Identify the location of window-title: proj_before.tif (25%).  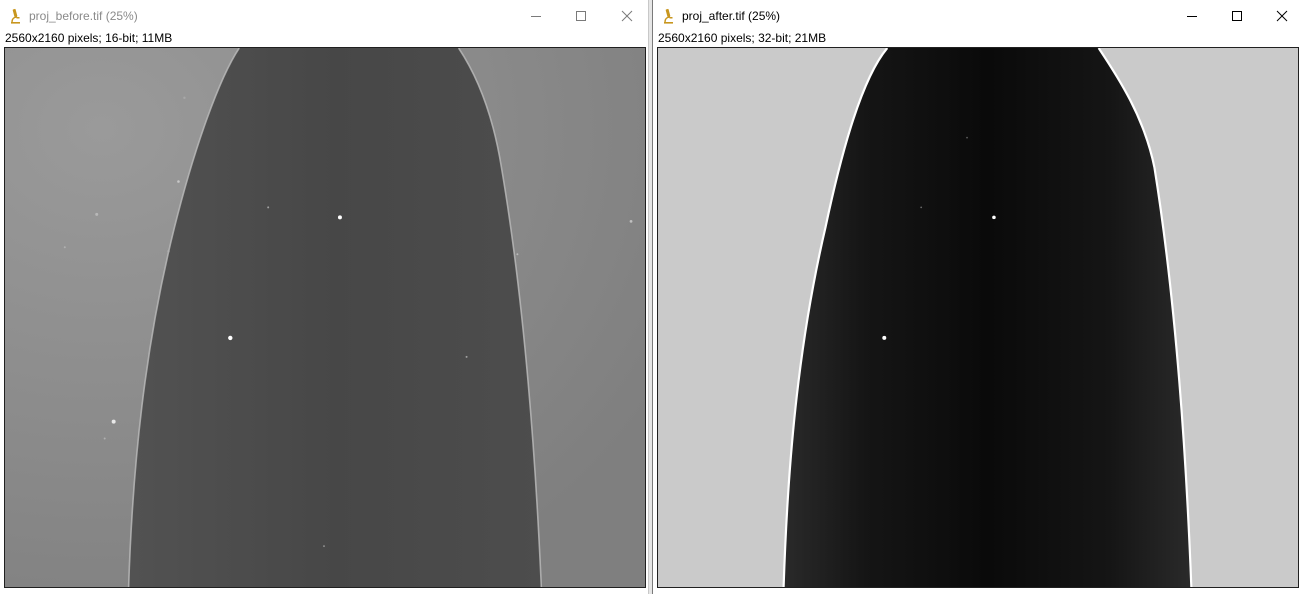
(83, 16).